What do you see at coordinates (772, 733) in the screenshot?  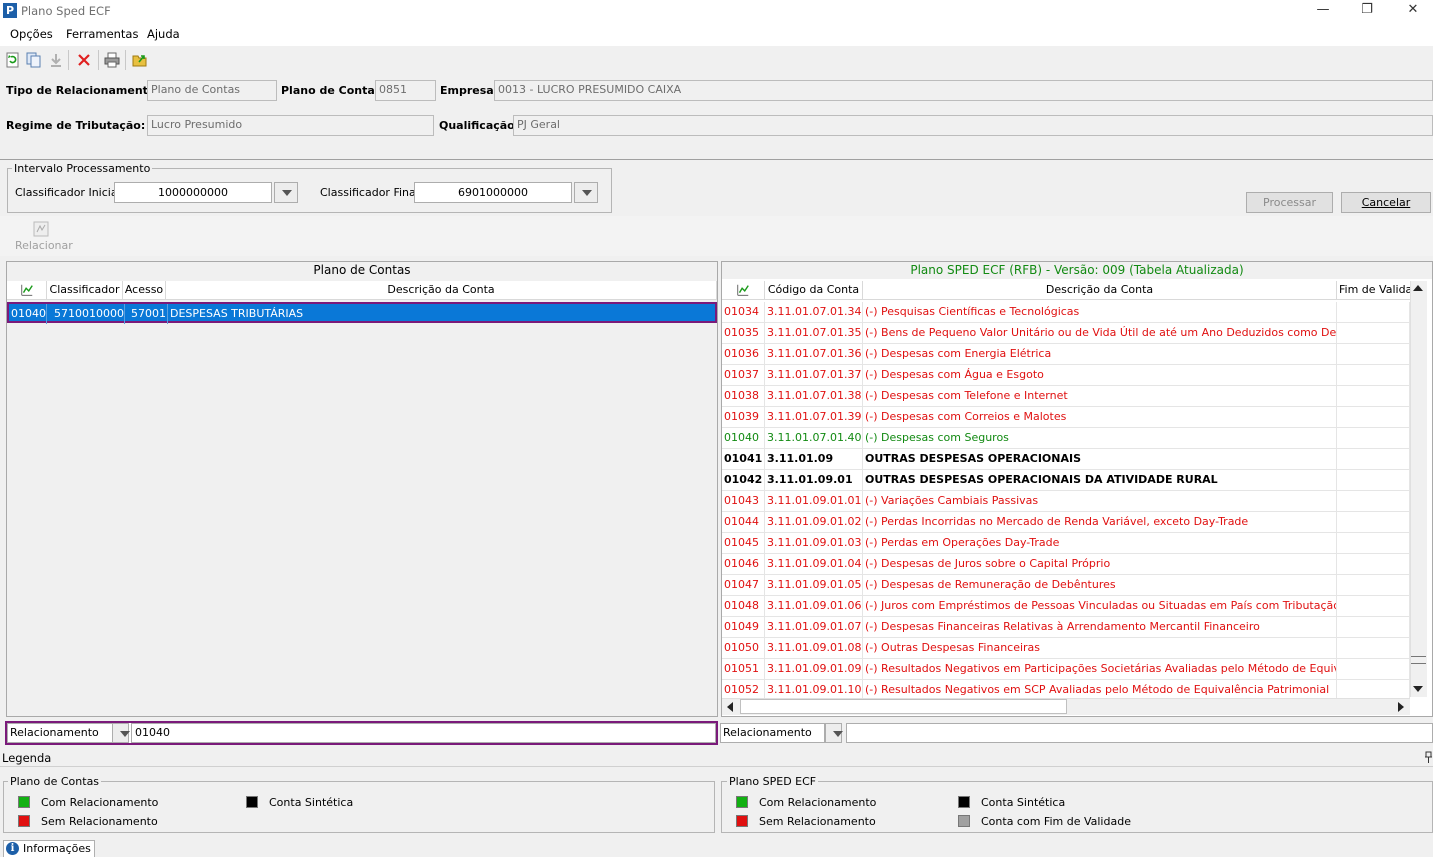 I see `filter-right-combo: Relacionamento` at bounding box center [772, 733].